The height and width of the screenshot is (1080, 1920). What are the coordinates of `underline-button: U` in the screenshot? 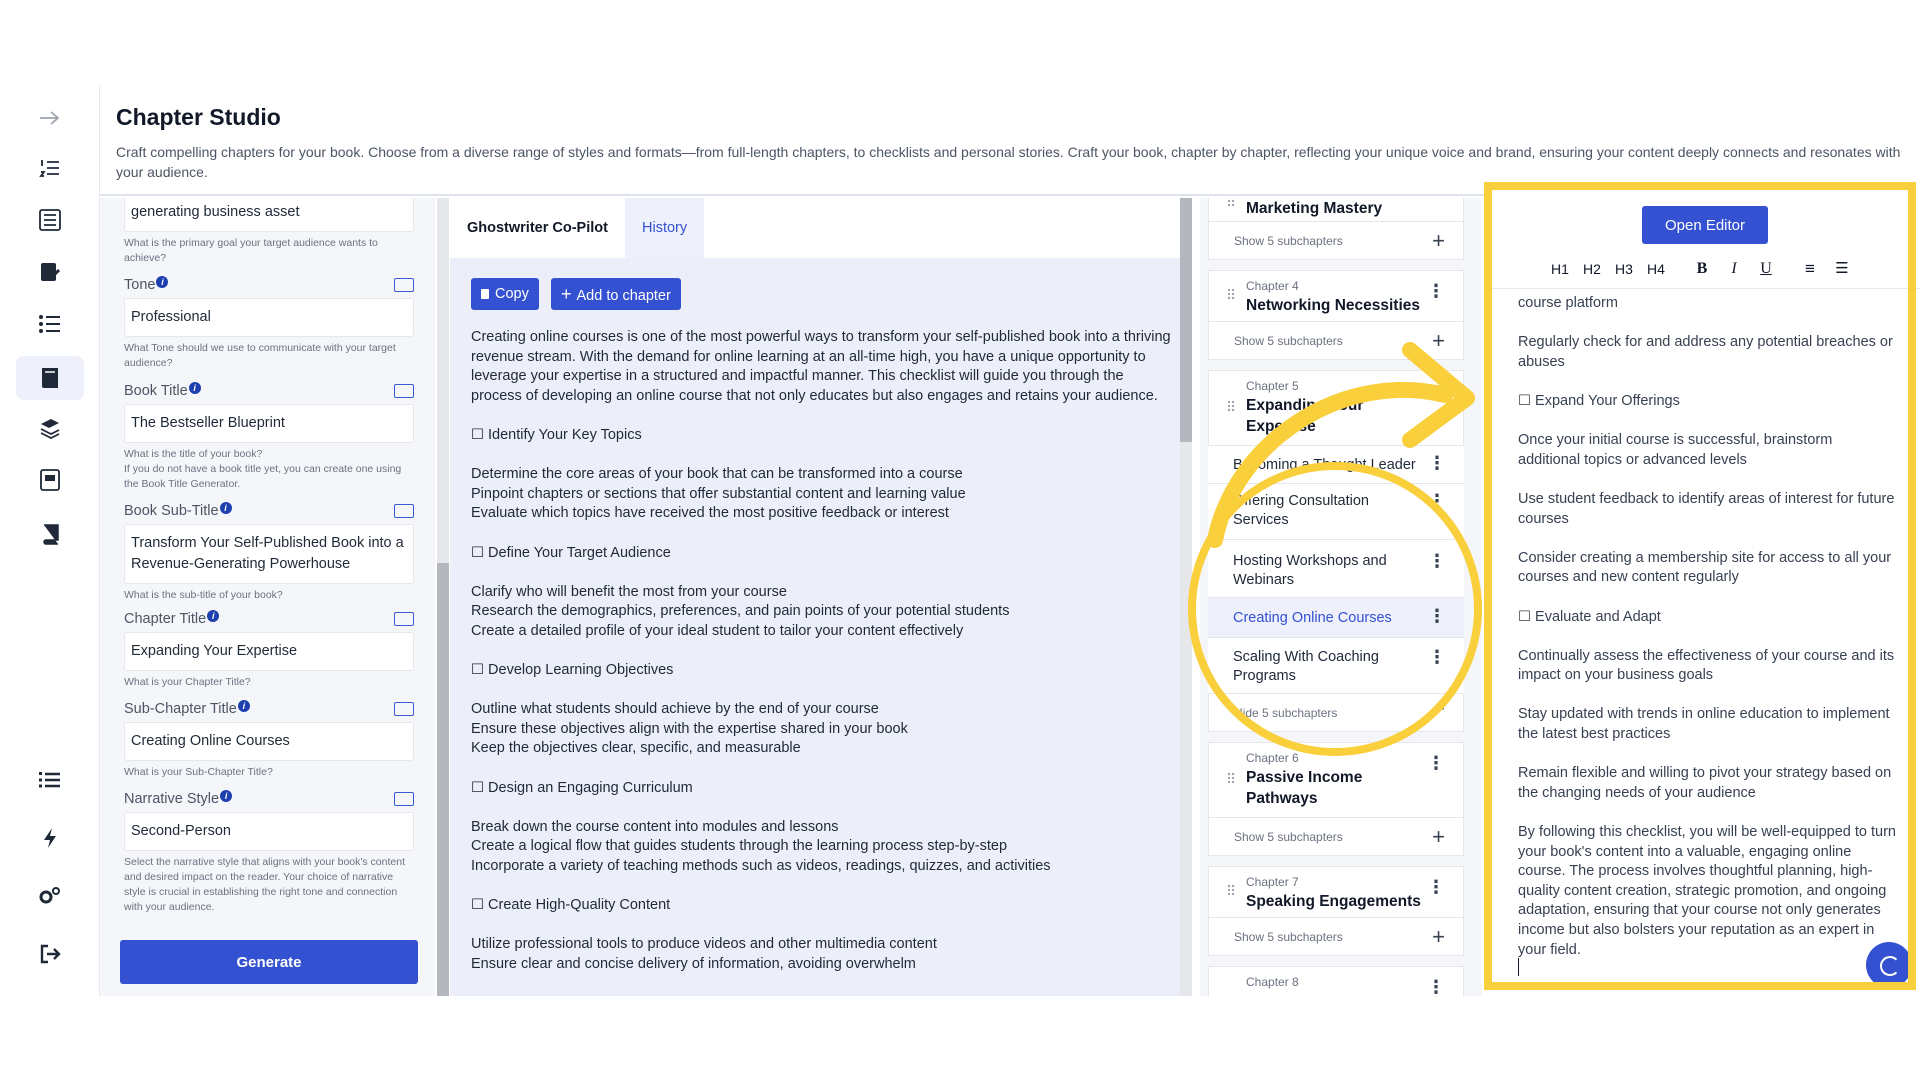 It's located at (1766, 269).